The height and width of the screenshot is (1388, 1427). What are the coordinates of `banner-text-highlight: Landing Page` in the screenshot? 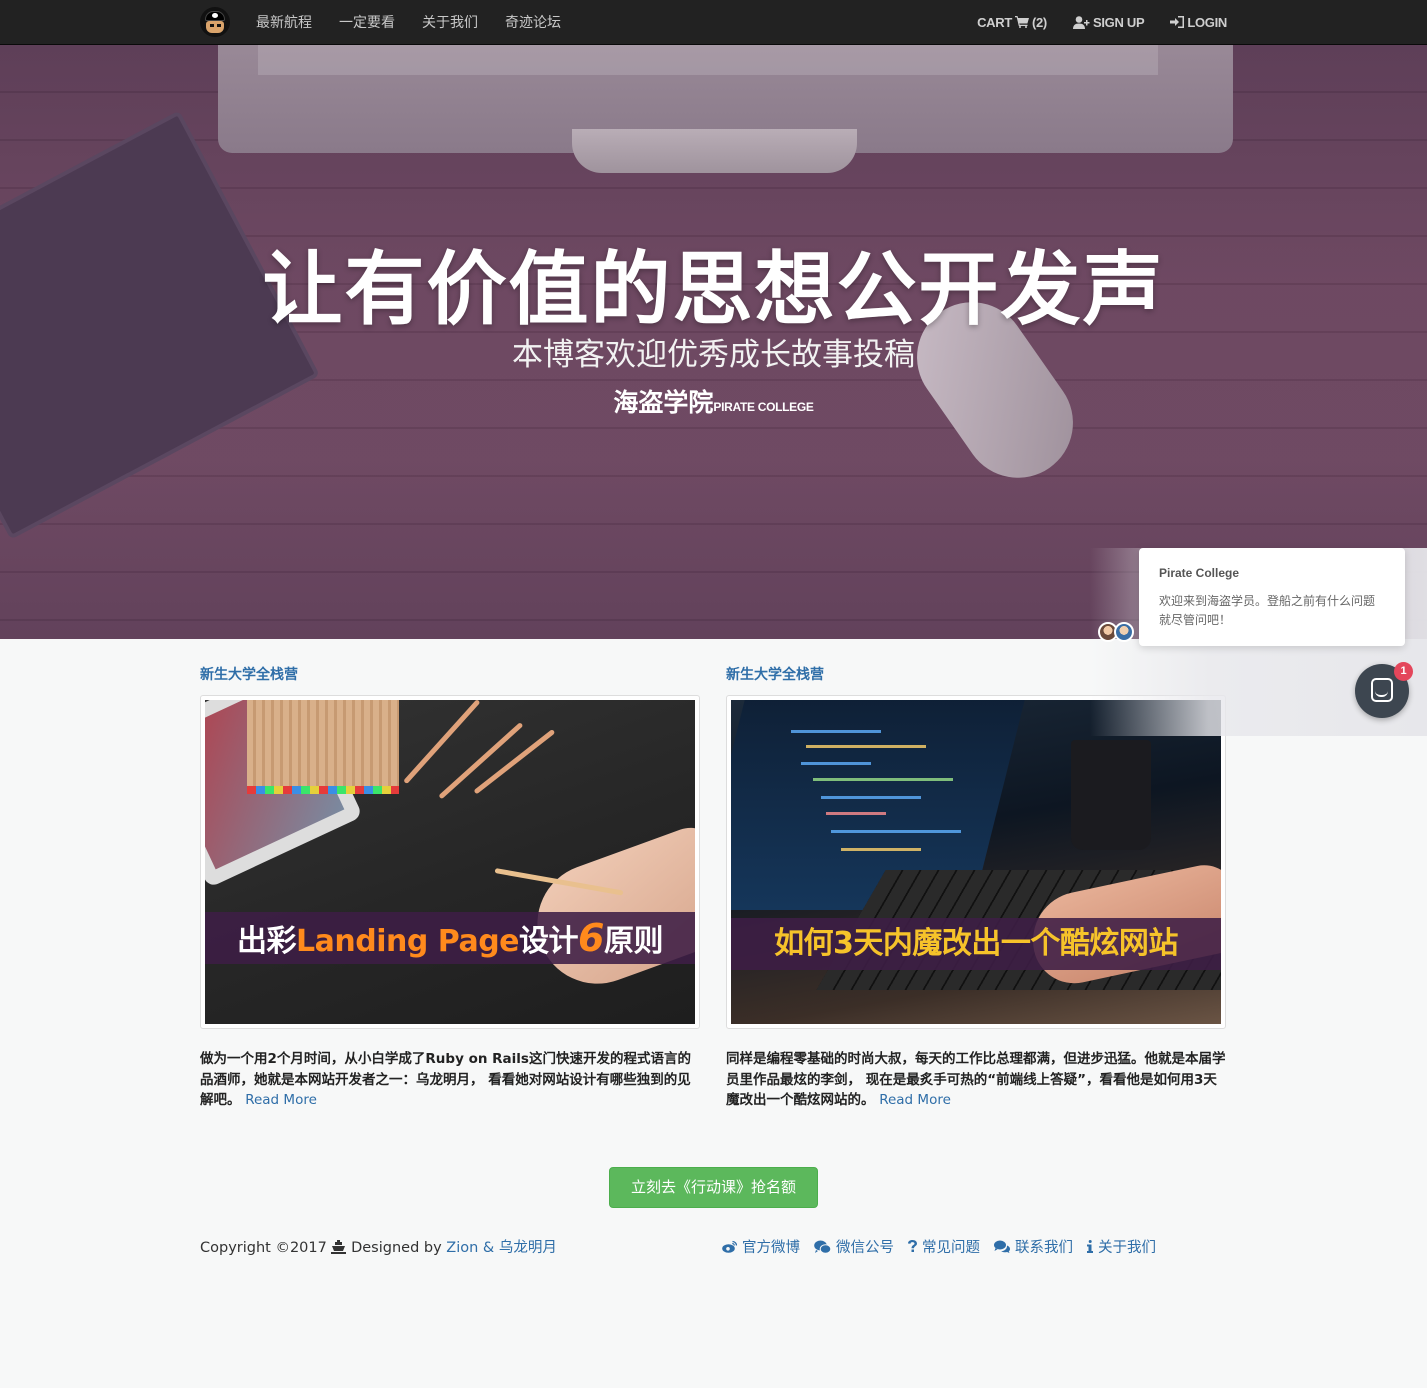 It's located at (408, 941).